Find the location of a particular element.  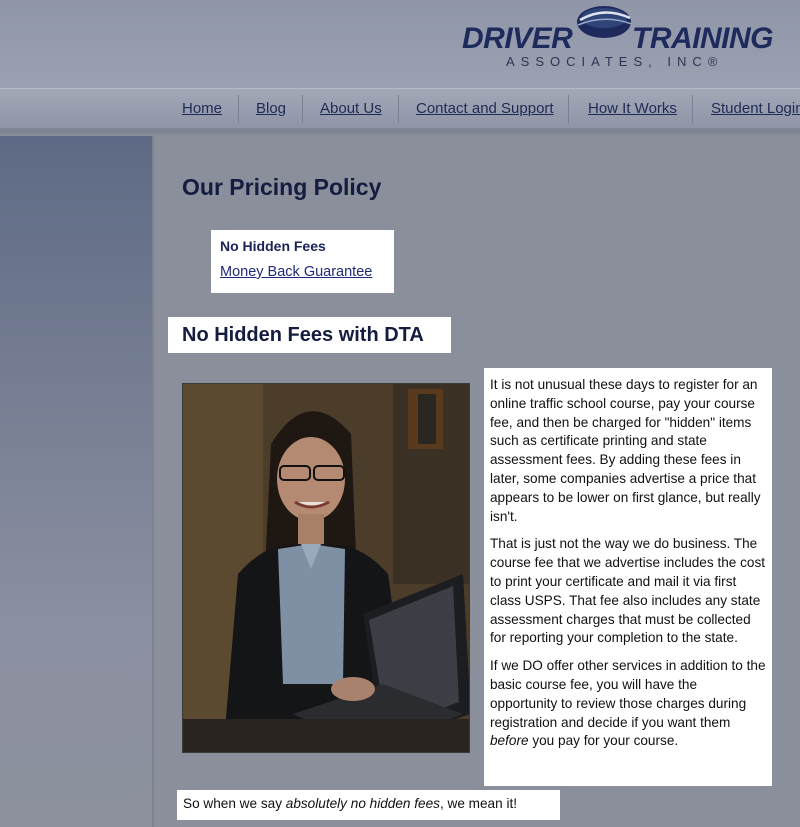

content-divider is located at coordinates (153, 481).